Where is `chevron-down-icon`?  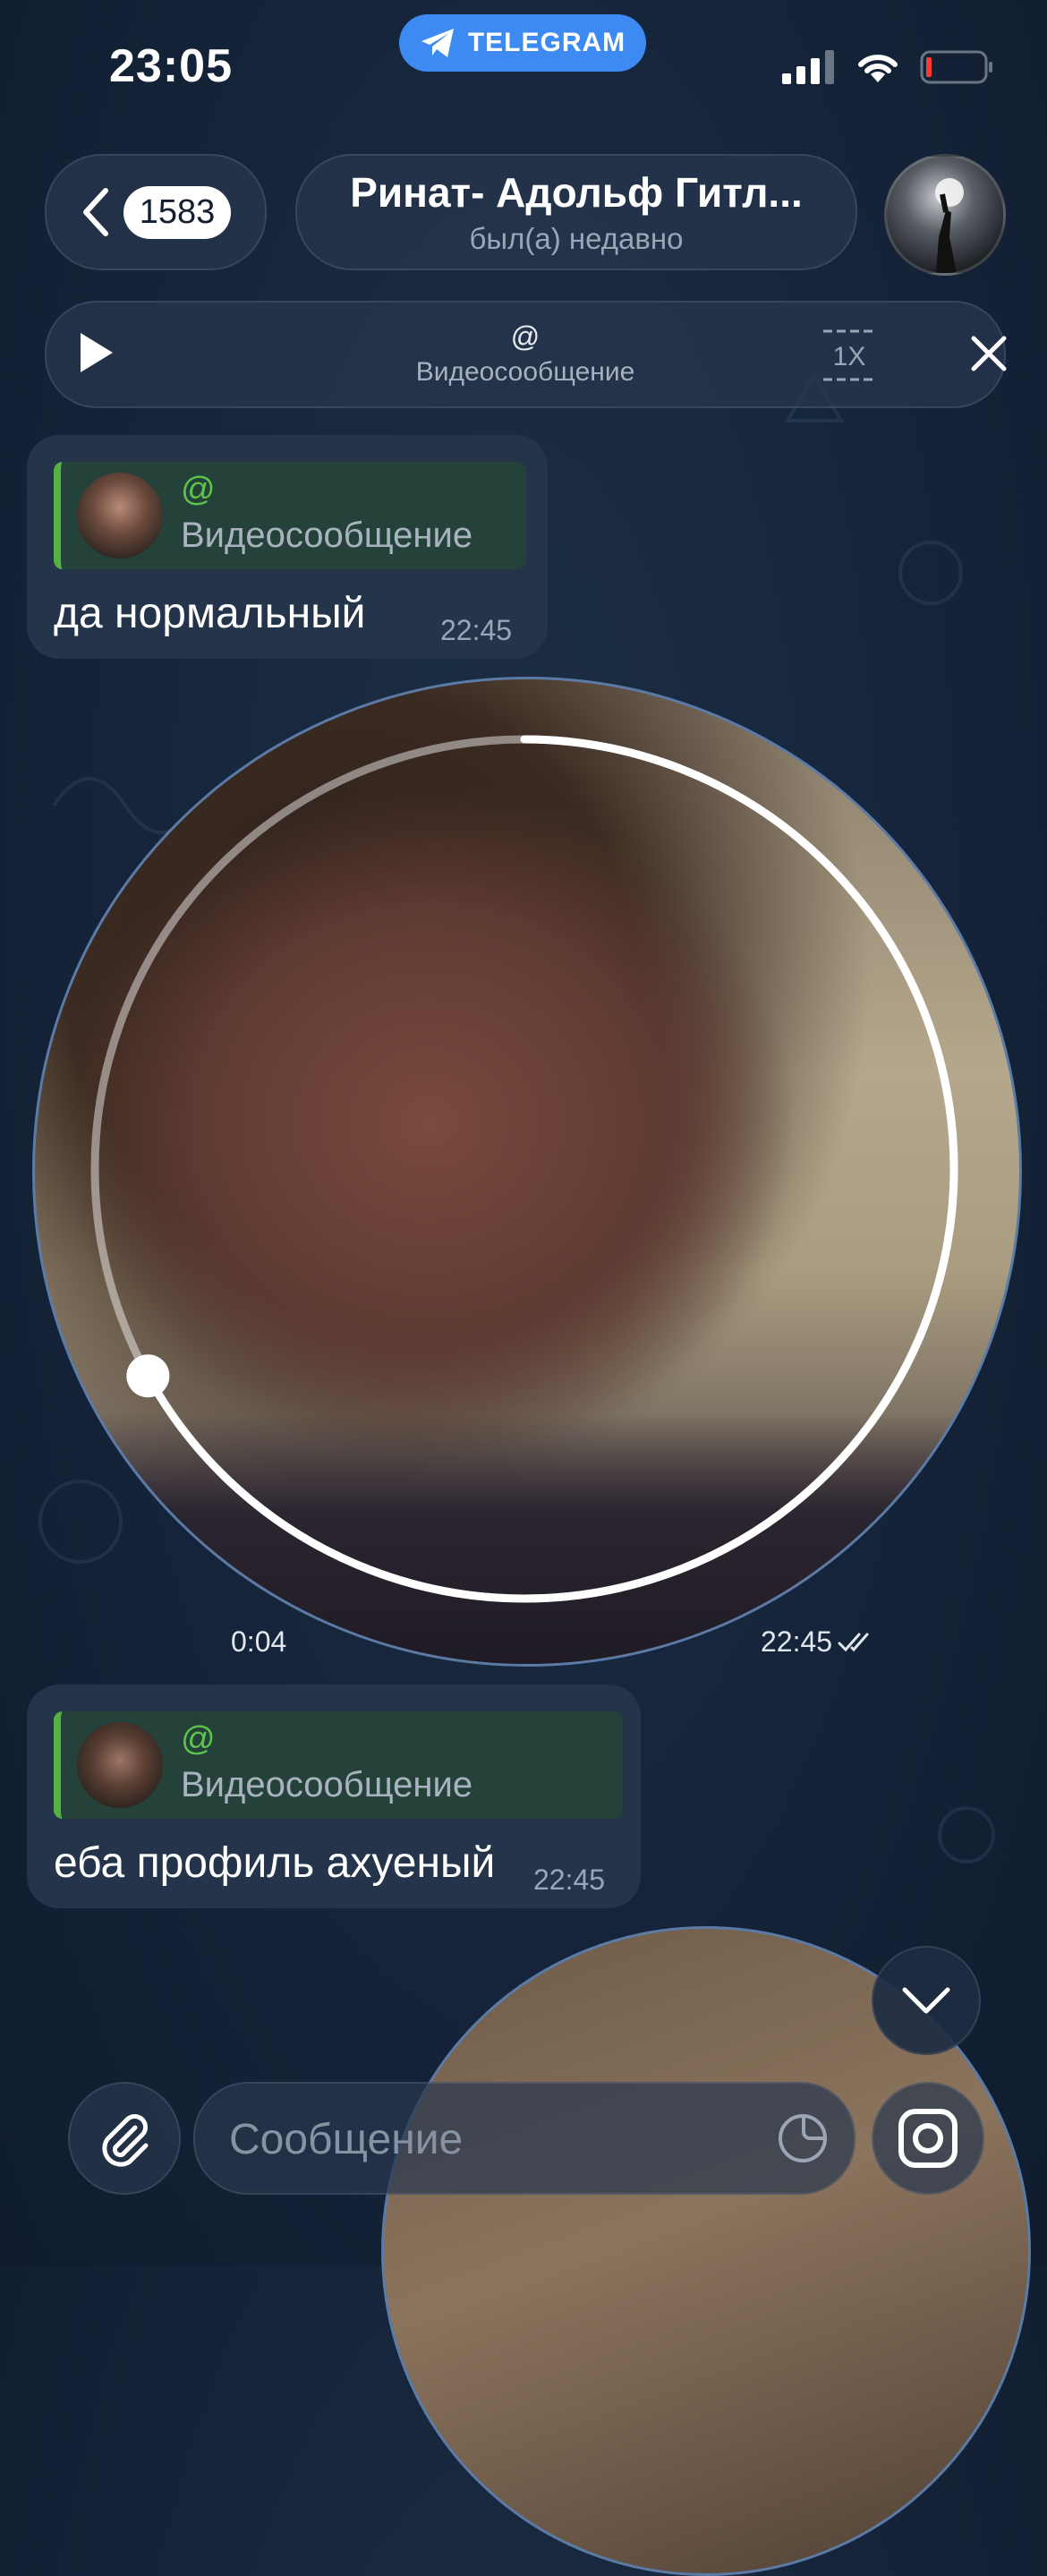 chevron-down-icon is located at coordinates (926, 2000).